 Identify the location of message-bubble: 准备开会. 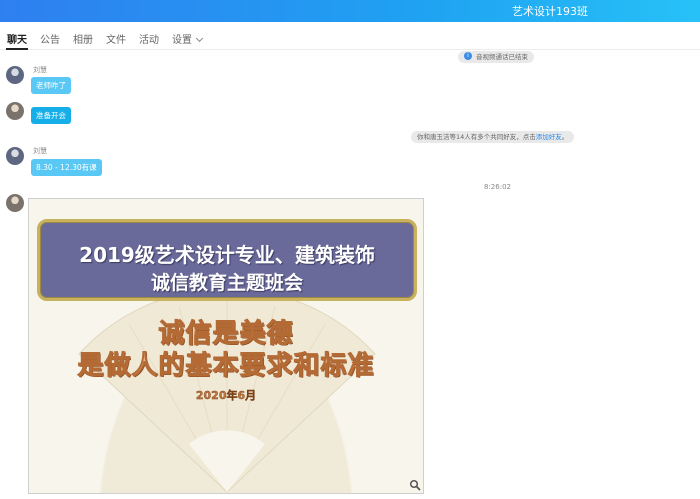
(51, 115).